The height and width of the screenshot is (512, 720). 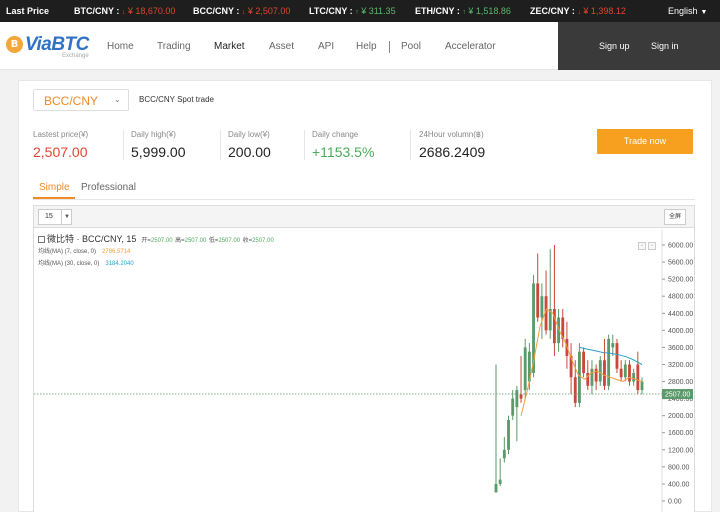 What do you see at coordinates (614, 46) in the screenshot?
I see `sign-up-button: Sign up` at bounding box center [614, 46].